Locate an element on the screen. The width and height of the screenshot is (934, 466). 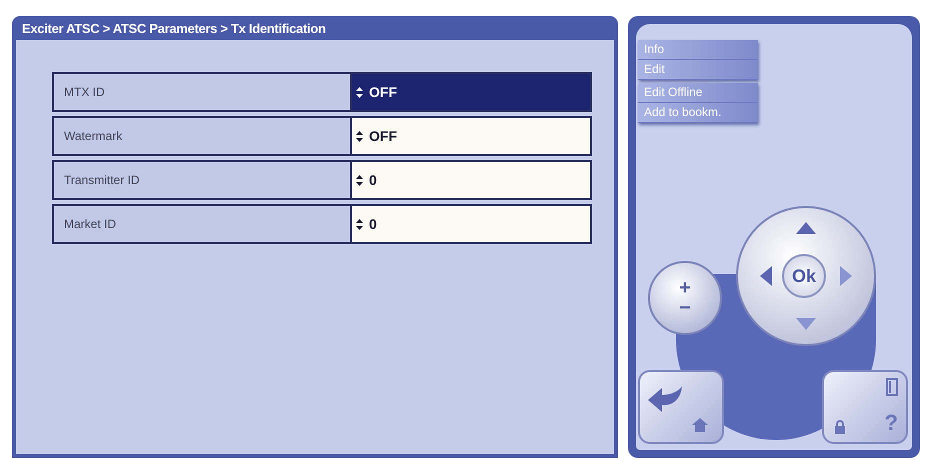
plus-button: + is located at coordinates (685, 288).